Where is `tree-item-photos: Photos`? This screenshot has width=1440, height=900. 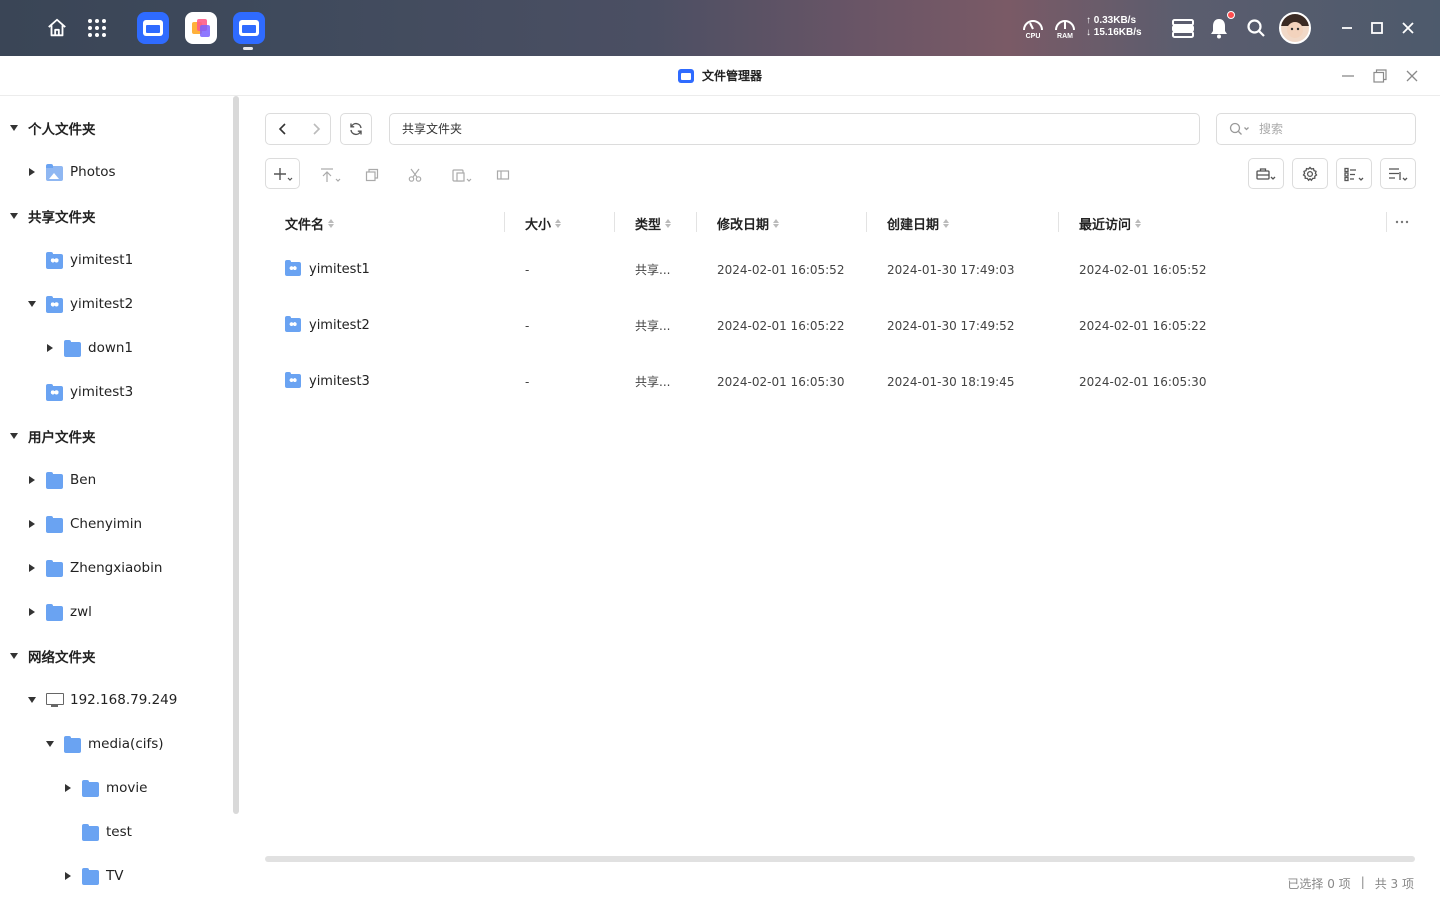 tree-item-photos: Photos is located at coordinates (116, 172).